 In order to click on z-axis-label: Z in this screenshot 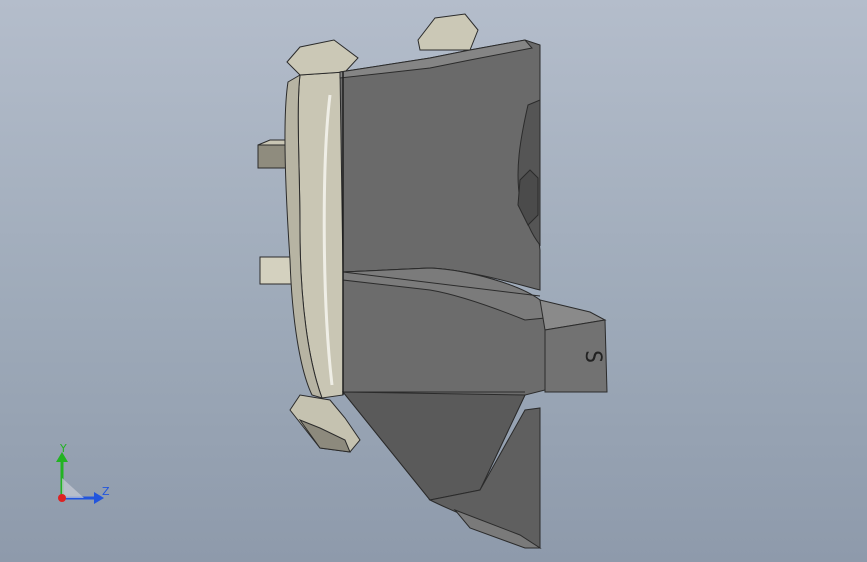, I will do `click(106, 491)`.